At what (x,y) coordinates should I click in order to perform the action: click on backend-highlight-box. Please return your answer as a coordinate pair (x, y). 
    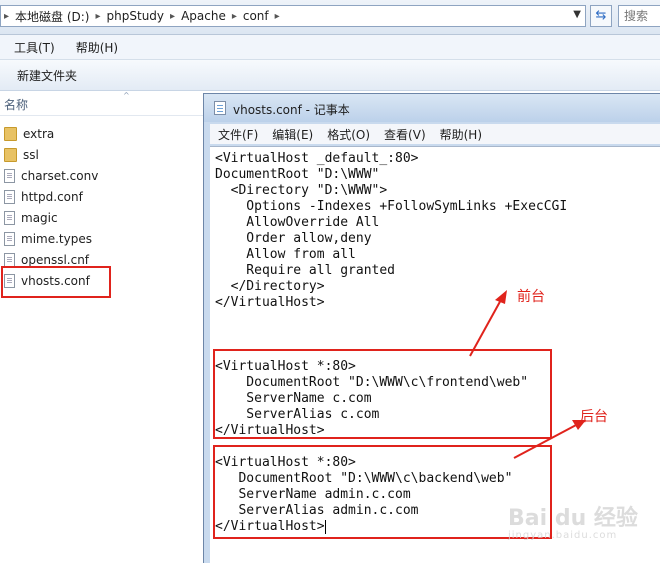
    Looking at the image, I should click on (382, 492).